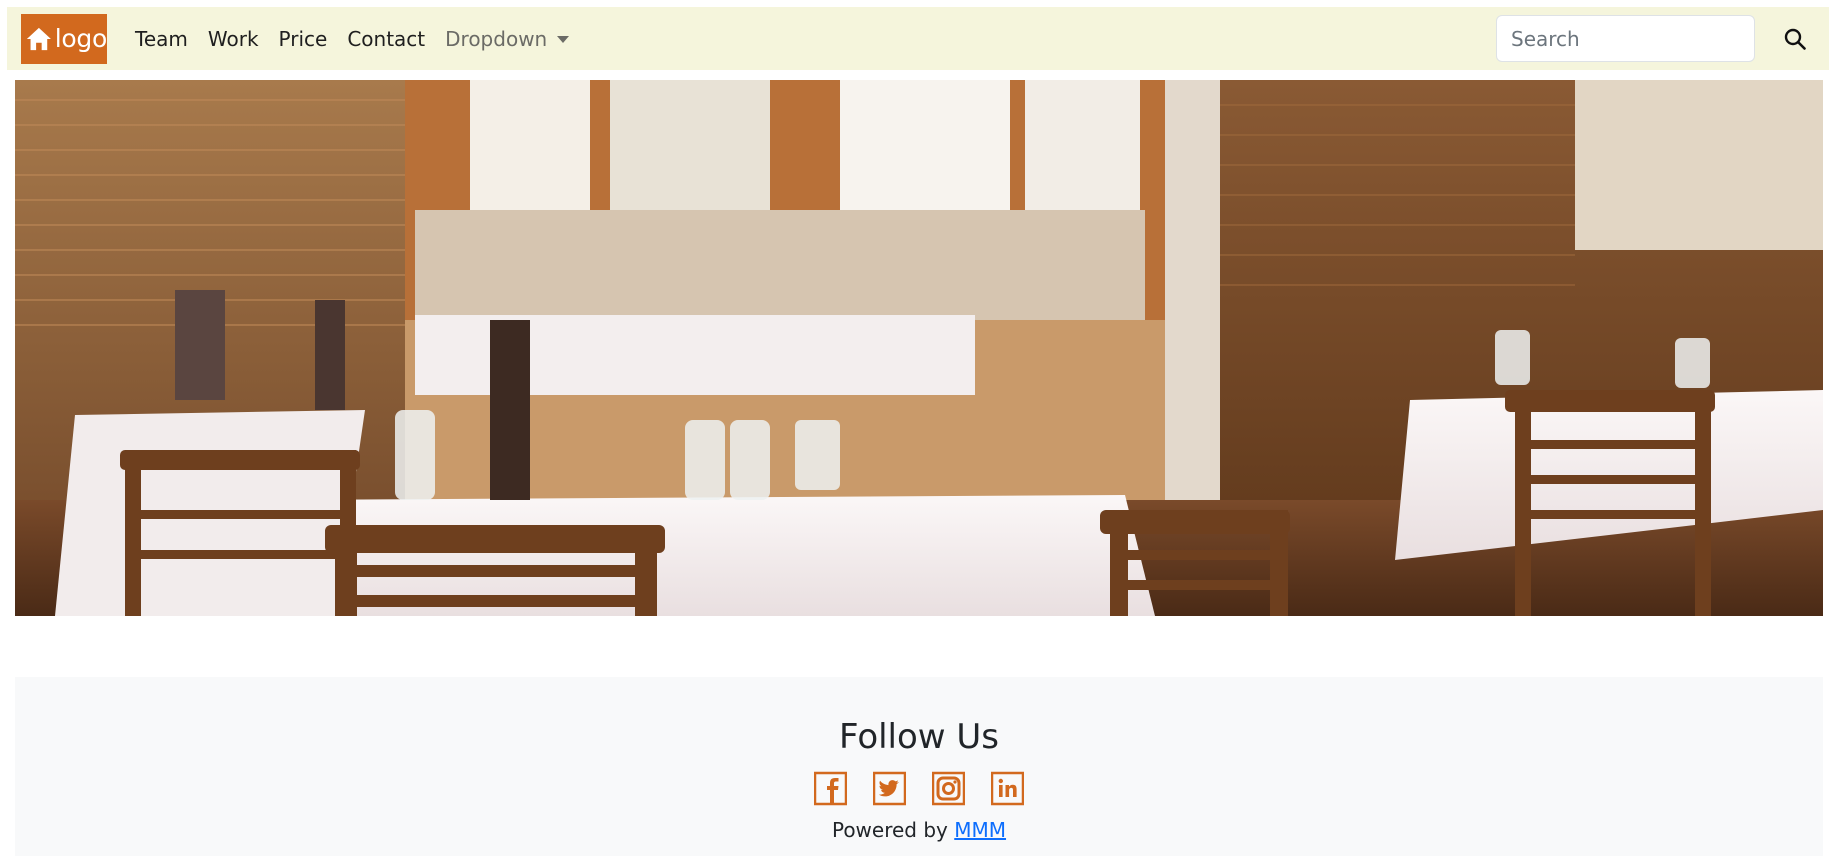 The height and width of the screenshot is (856, 1836). Describe the element at coordinates (303, 39) in the screenshot. I see `nav-link-price: Price` at that location.